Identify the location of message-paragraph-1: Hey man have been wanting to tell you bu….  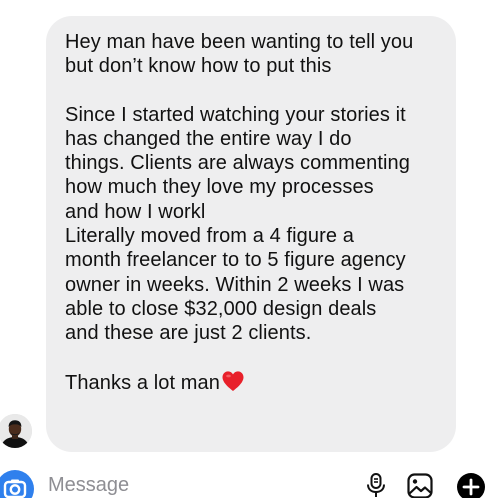
(239, 54).